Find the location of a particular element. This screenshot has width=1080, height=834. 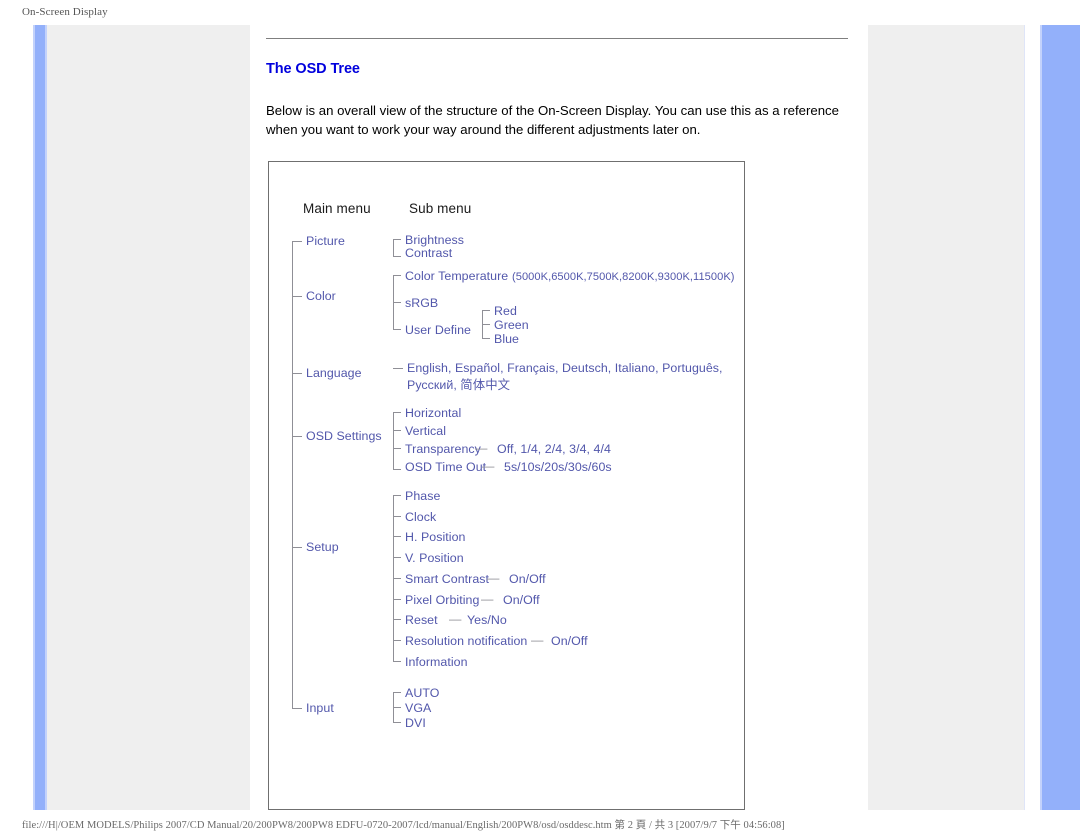

sub-bracket-osd-settings is located at coordinates (393, 440).